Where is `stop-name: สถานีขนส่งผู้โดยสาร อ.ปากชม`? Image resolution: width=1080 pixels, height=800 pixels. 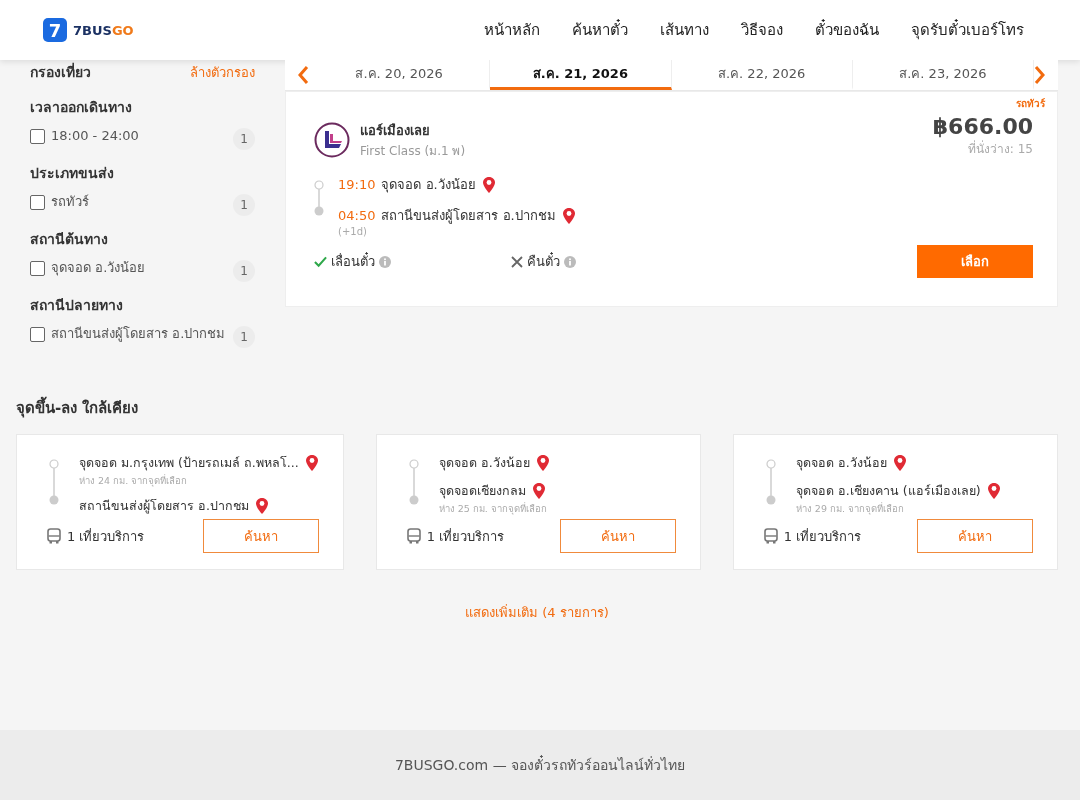
stop-name: สถานีขนส่งผู้โดยสาร อ.ปากชม is located at coordinates (164, 506).